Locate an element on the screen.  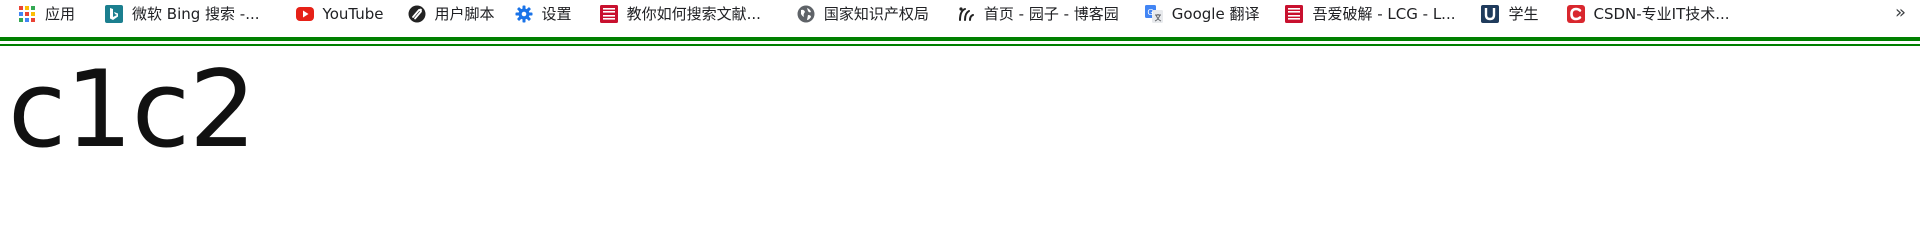
bookmark-apps: 应用 is located at coordinates (46, 14).